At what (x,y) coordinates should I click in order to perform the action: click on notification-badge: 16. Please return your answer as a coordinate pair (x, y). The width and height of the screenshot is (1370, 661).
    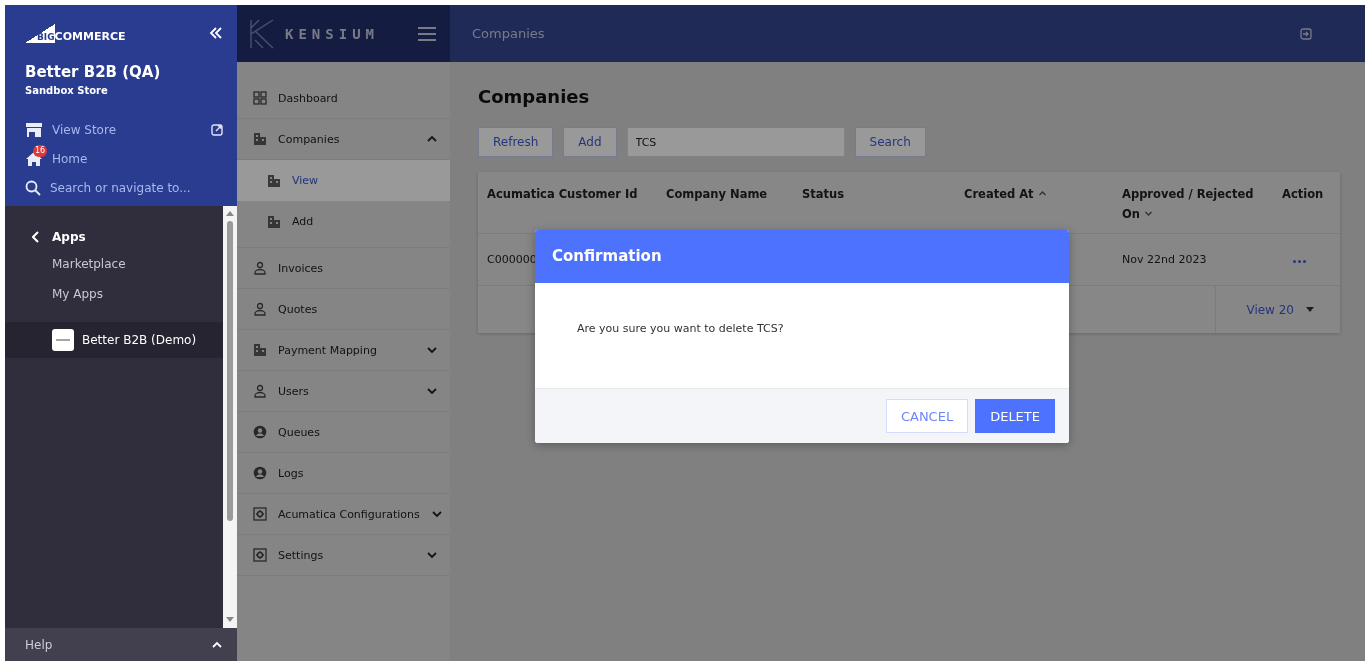
    Looking at the image, I should click on (40, 151).